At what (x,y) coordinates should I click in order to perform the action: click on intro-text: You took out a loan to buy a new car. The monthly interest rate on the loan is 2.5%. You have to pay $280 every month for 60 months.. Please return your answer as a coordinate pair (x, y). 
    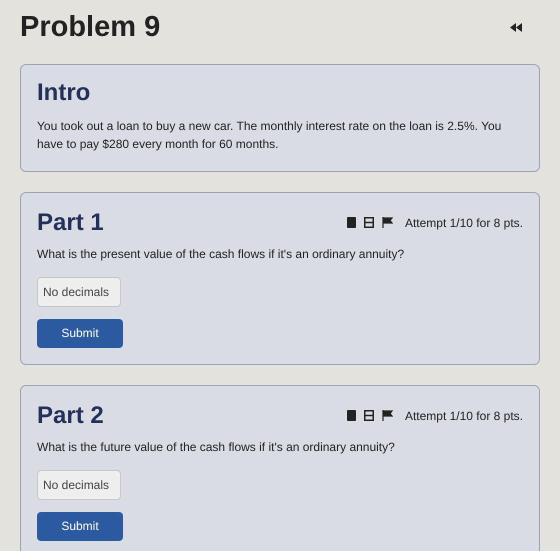
    Looking at the image, I should click on (269, 135).